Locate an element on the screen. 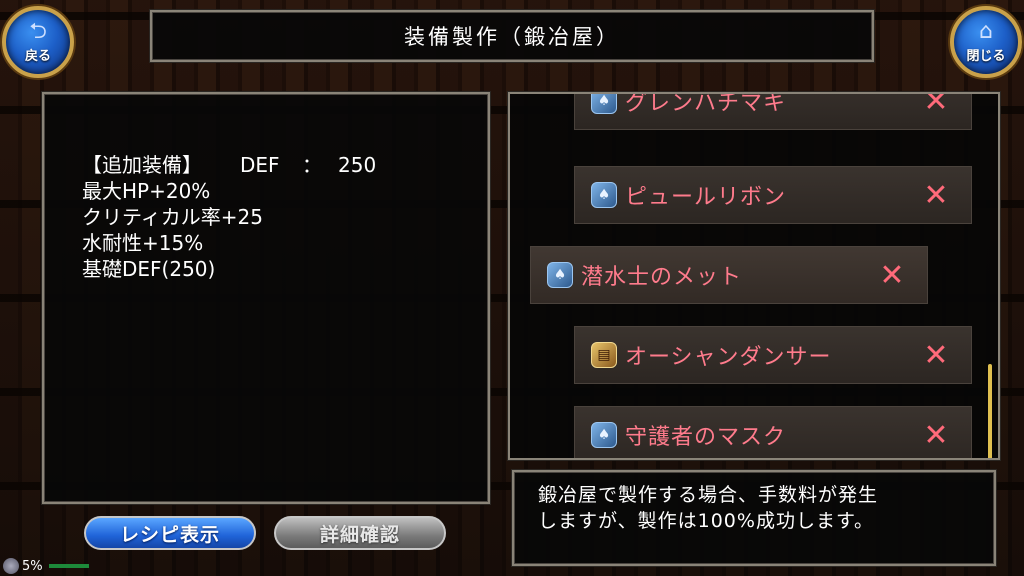  close-button: ⌂ 閉じる is located at coordinates (986, 42).